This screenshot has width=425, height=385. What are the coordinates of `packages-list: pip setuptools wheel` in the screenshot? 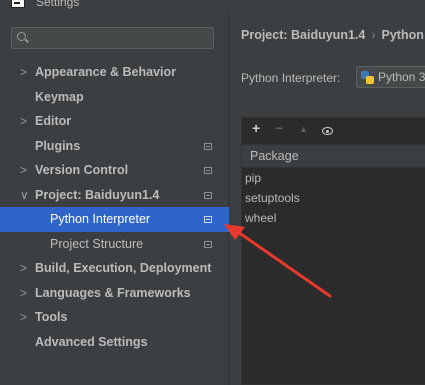 It's located at (333, 198).